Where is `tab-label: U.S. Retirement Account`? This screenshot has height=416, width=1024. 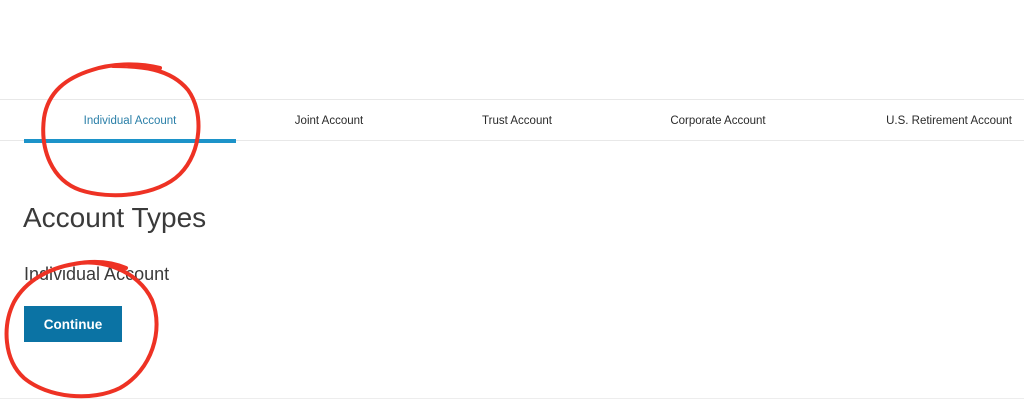 tab-label: U.S. Retirement Account is located at coordinates (949, 120).